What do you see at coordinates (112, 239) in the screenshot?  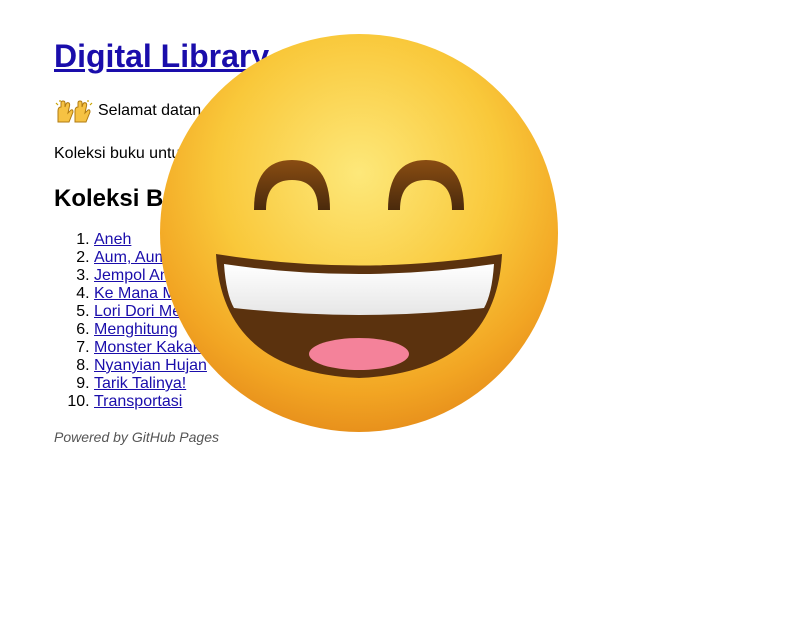 I see `book-link: Aneh` at bounding box center [112, 239].